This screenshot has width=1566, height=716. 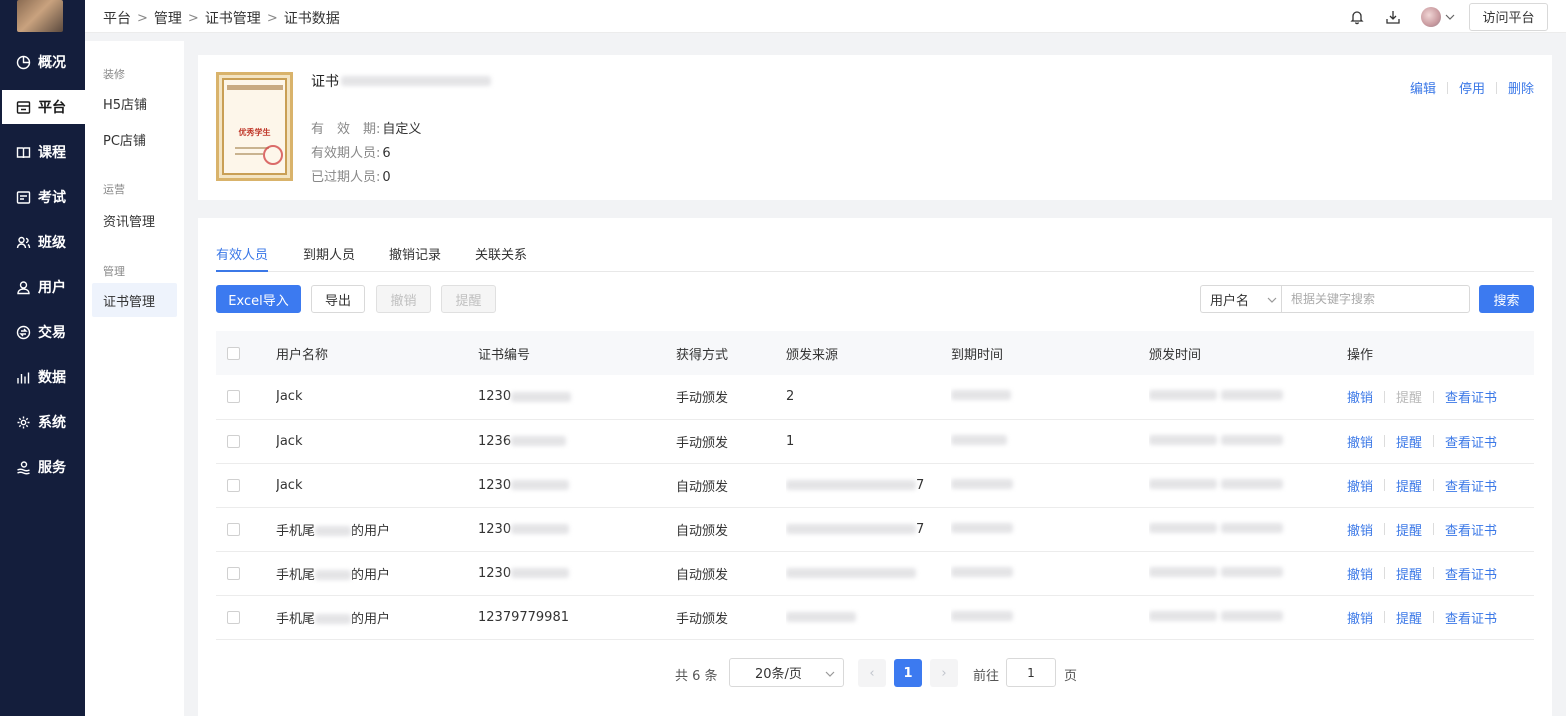 I want to click on next-page-button: ›, so click(x=944, y=673).